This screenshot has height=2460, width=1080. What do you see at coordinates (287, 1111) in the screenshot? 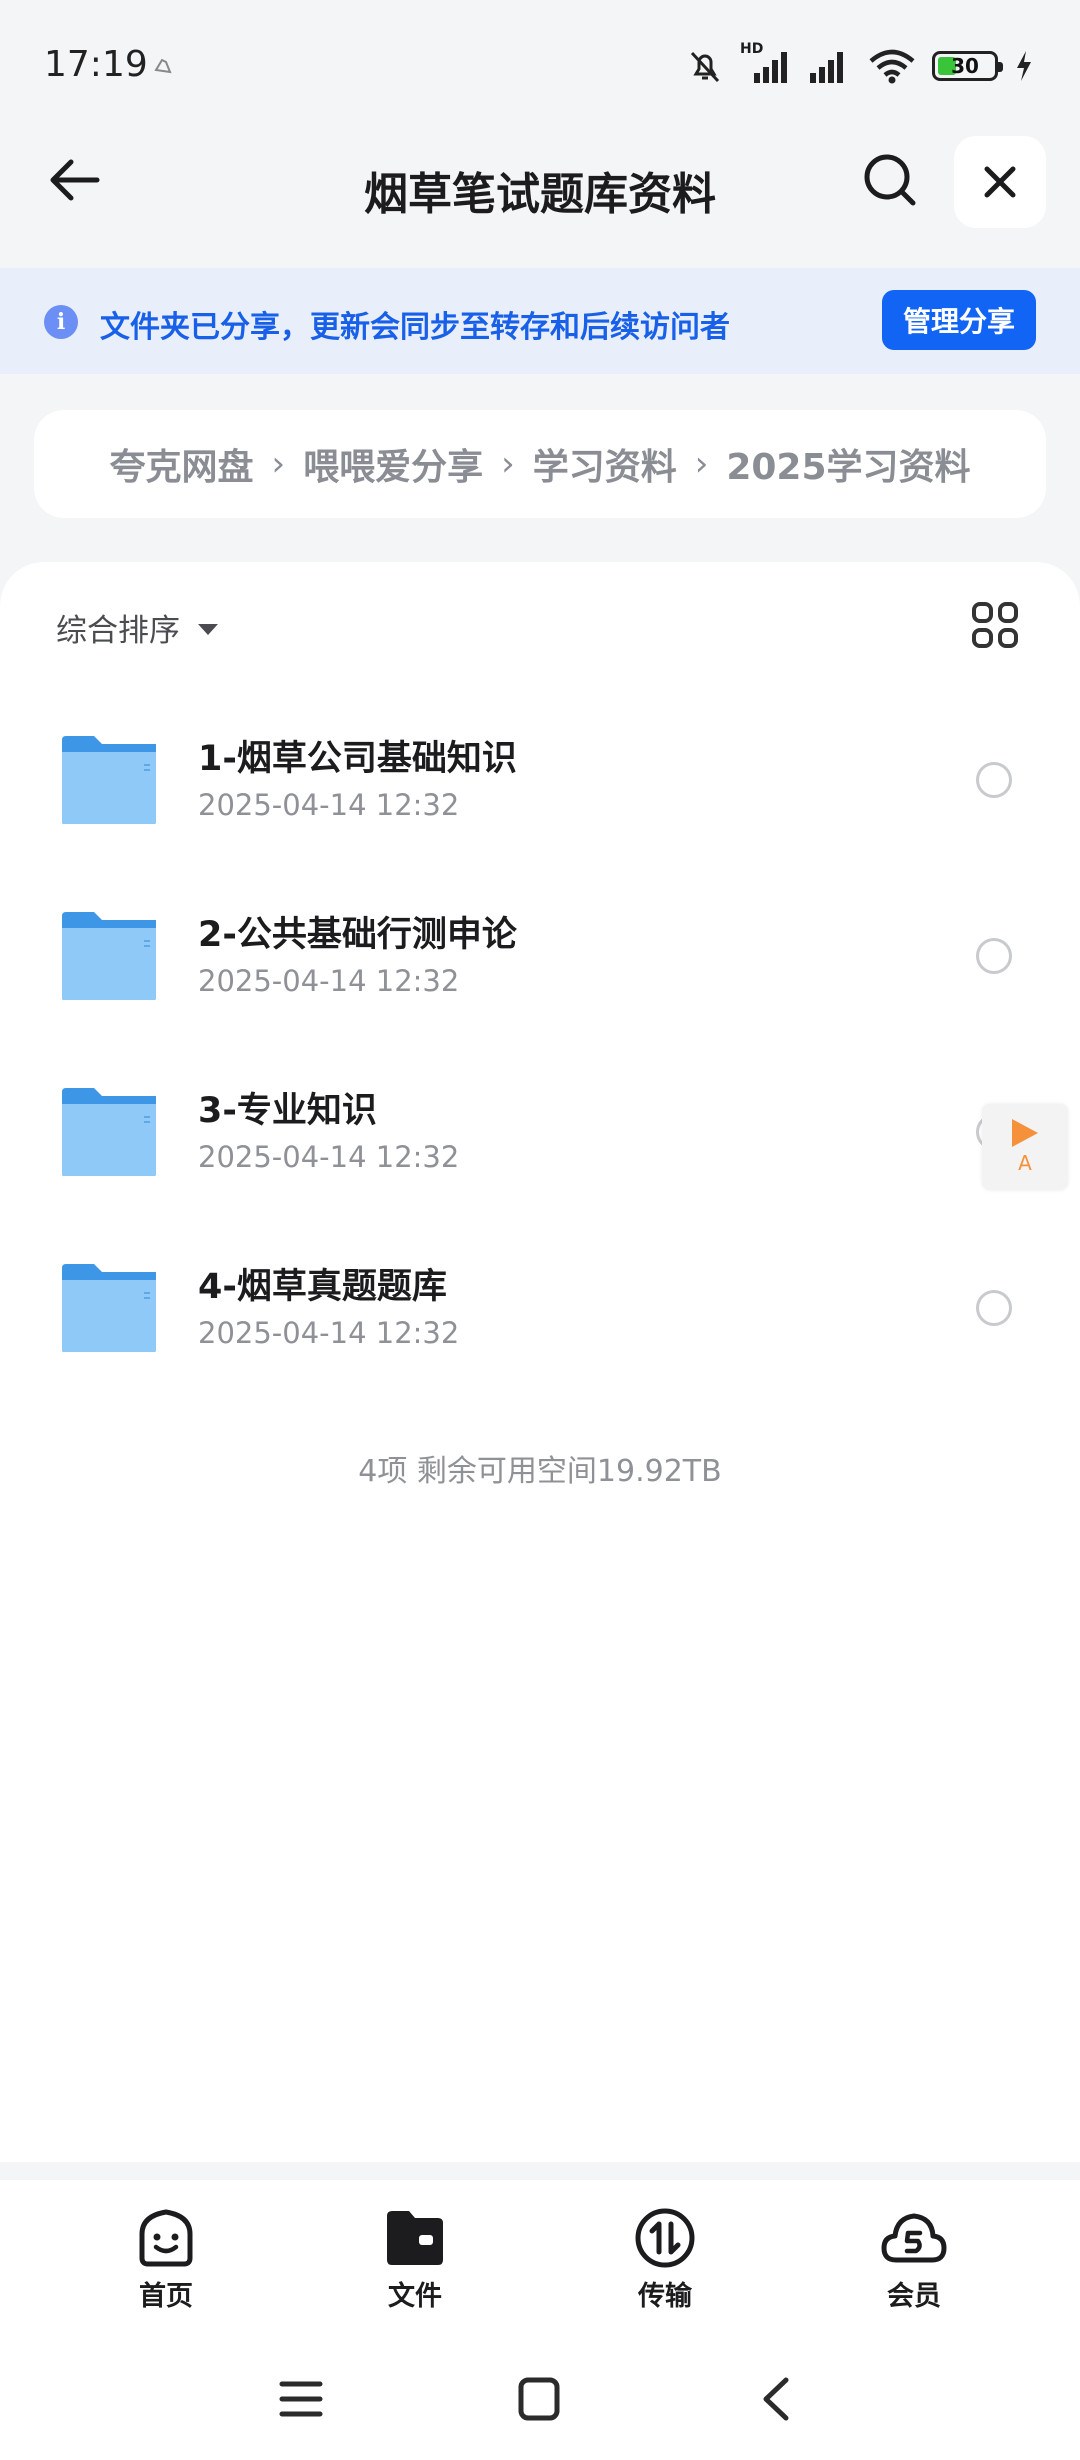
I see `folder-name: 3-专业知识` at bounding box center [287, 1111].